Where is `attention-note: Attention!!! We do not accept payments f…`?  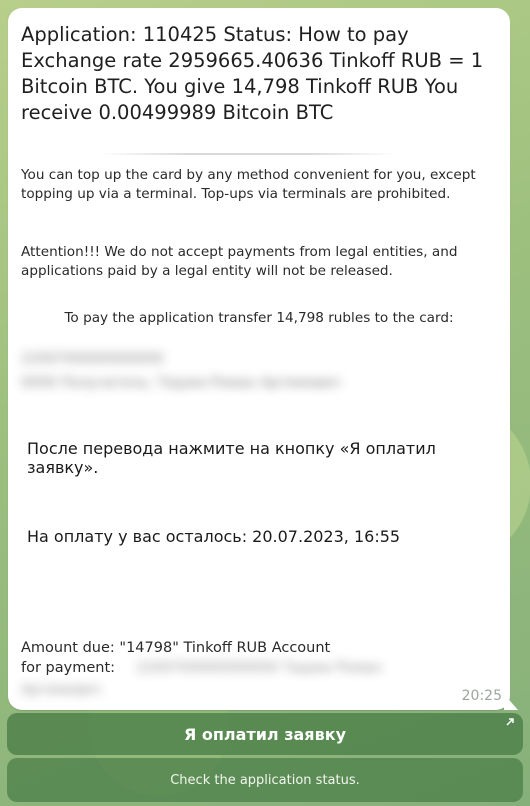 attention-note: Attention!!! We do not accept payments f… is located at coordinates (239, 261).